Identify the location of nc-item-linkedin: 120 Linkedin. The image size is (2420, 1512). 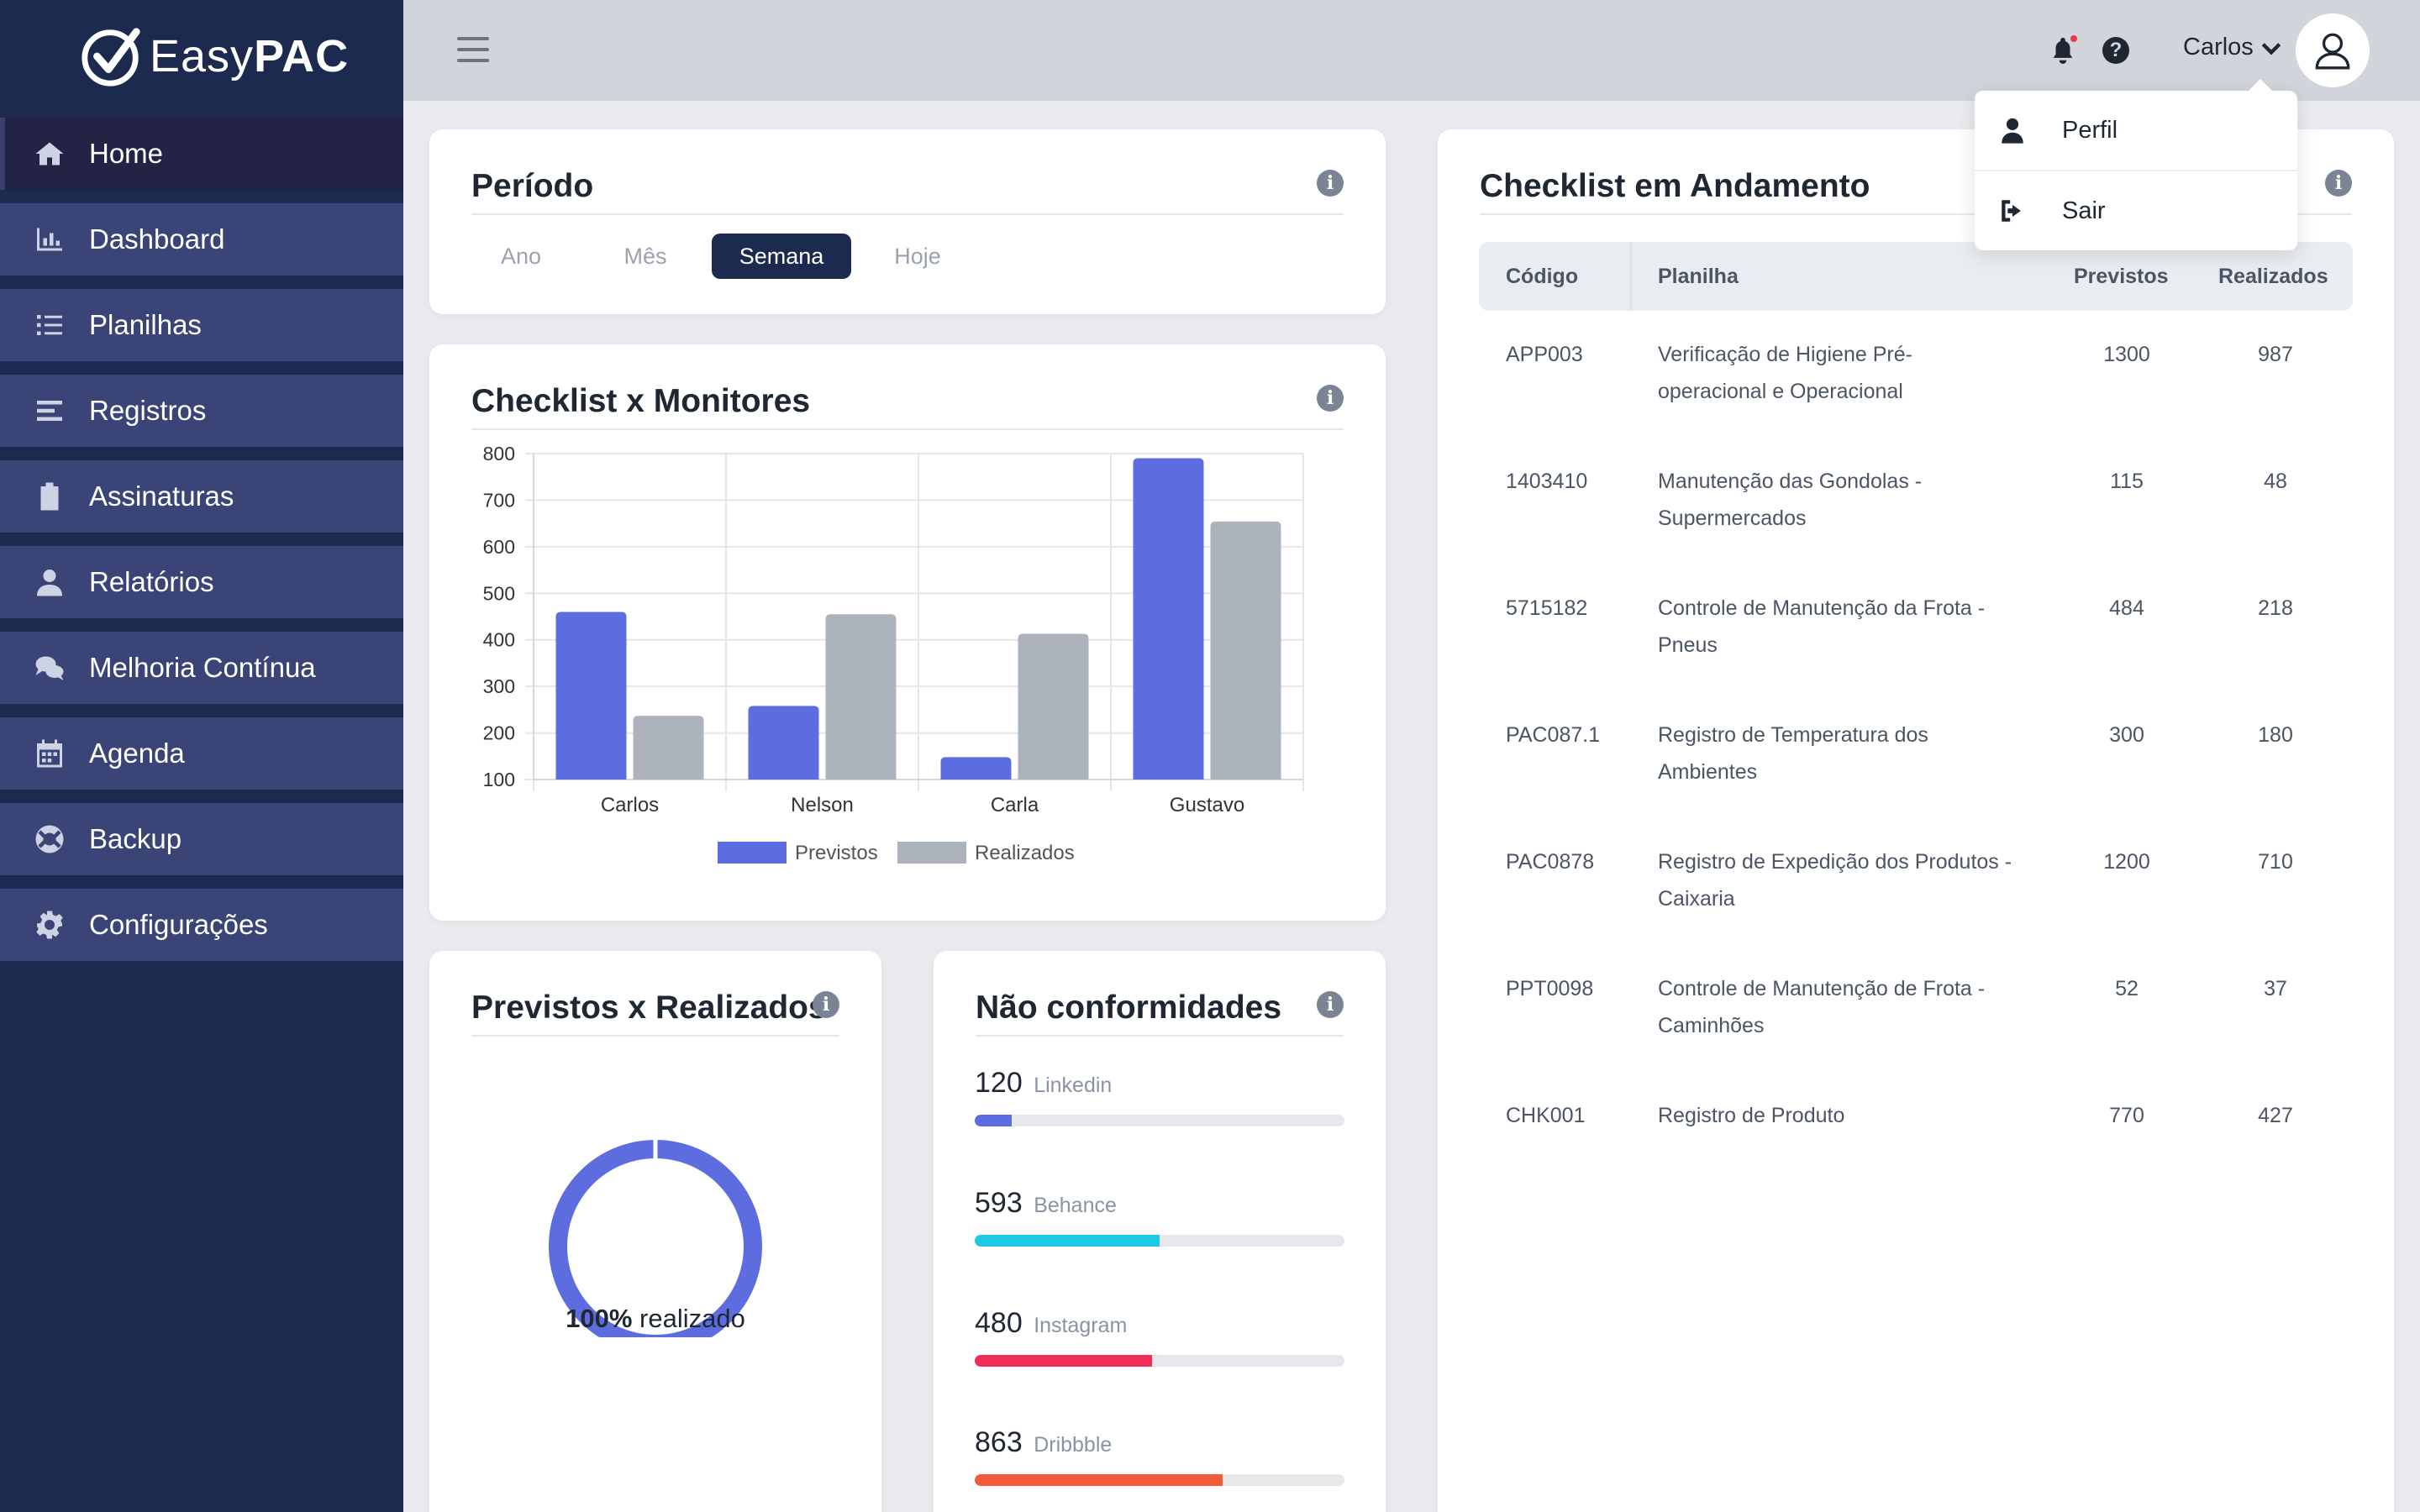
(1159, 1096).